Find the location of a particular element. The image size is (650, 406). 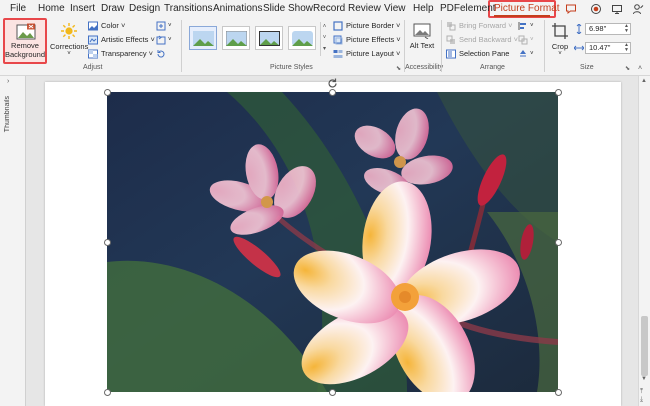

bring-forward-button: Bring Forward ˅ is located at coordinates (479, 26).